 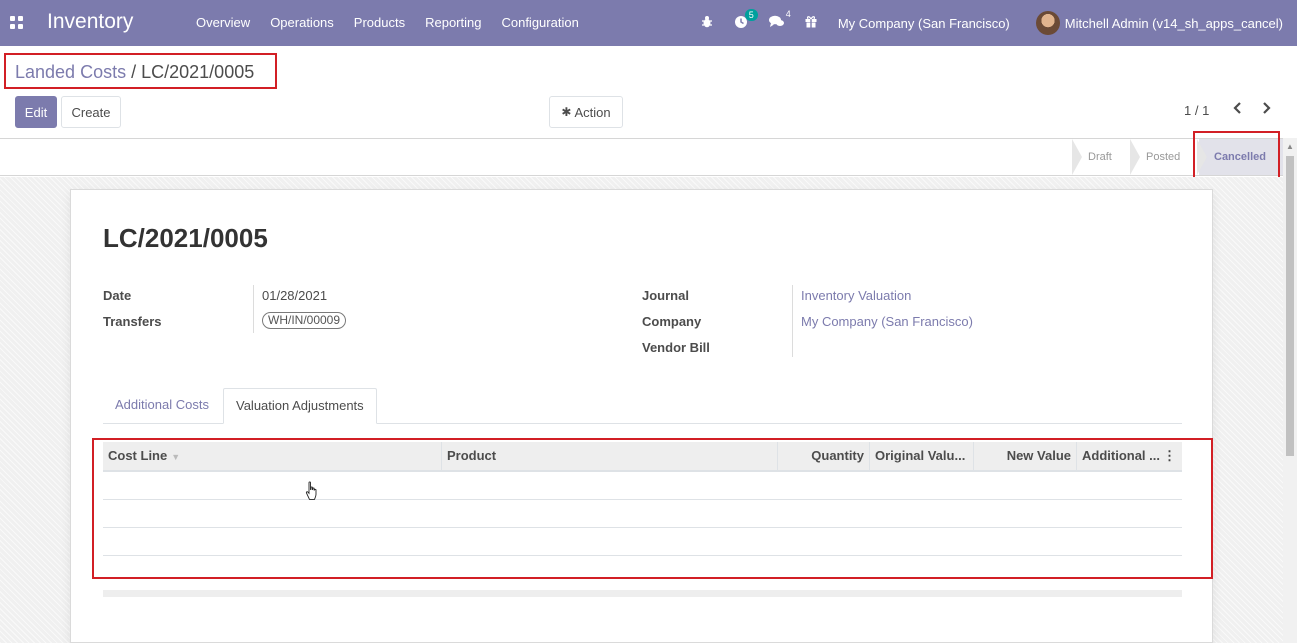 I want to click on highlight-breadcrumb, so click(x=140, y=71).